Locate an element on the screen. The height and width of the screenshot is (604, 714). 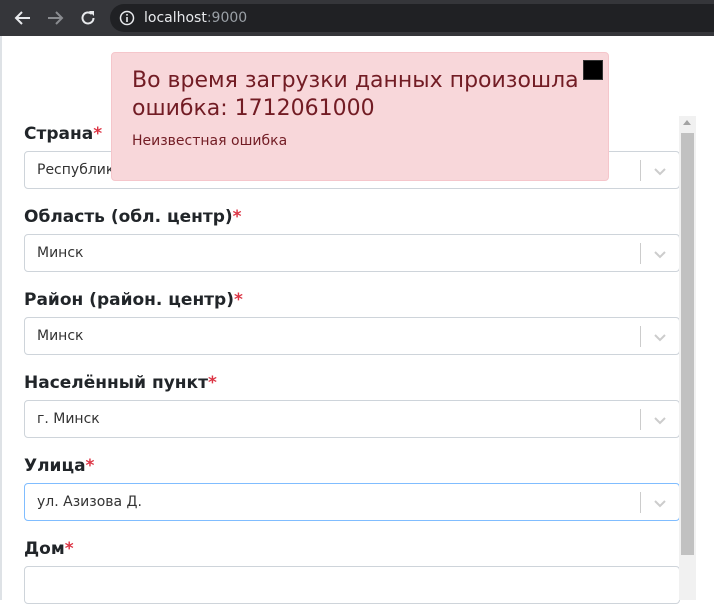
back-button is located at coordinates (23, 18).